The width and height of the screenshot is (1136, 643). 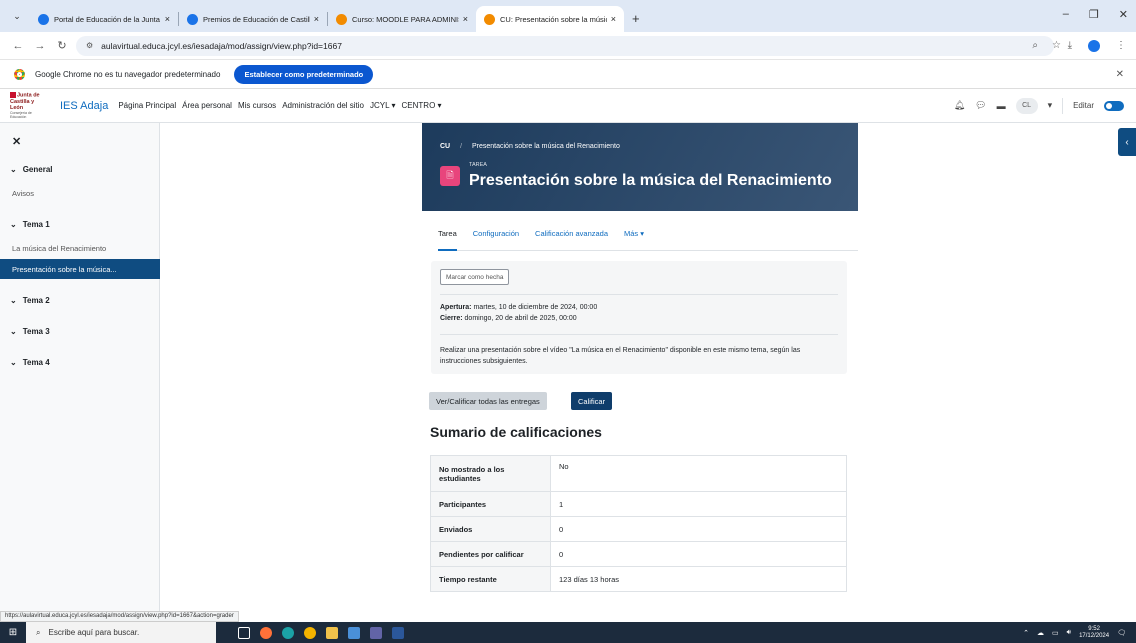 I want to click on flag-icon, so click(x=13, y=95).